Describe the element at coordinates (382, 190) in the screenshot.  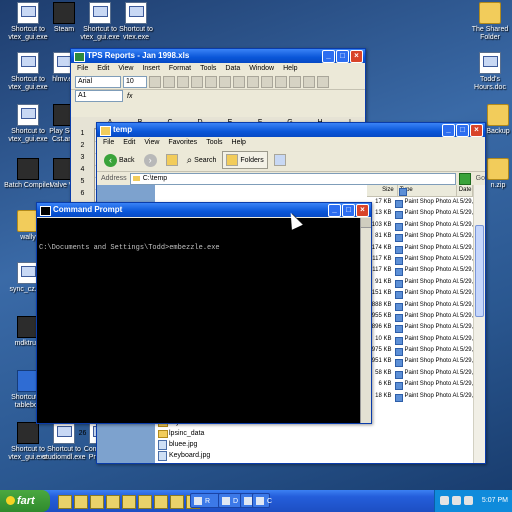
I see `size-column-header: Size` at that location.